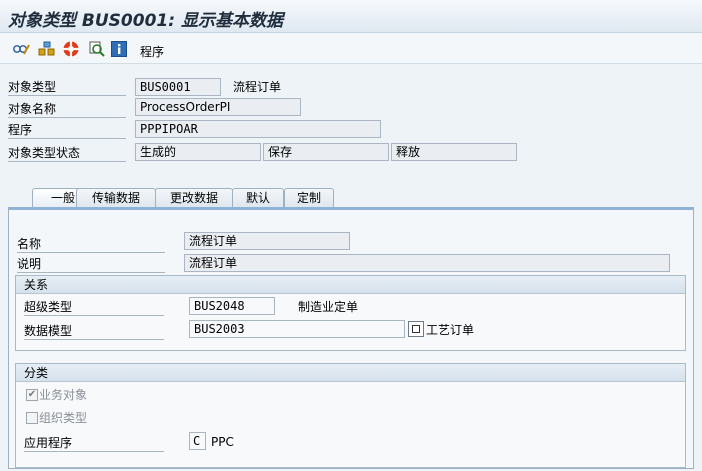 Image resolution: width=702 pixels, height=471 pixels. I want to click on name-field: 流程订单, so click(267, 241).